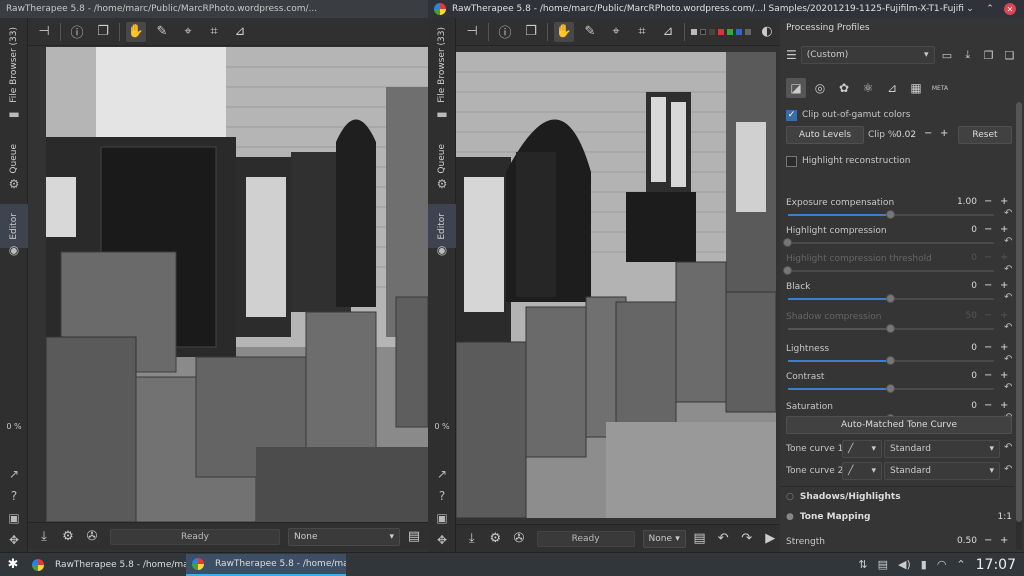 The height and width of the screenshot is (576, 1024). What do you see at coordinates (1010, 9) in the screenshot?
I see `close-icon: ✕` at bounding box center [1010, 9].